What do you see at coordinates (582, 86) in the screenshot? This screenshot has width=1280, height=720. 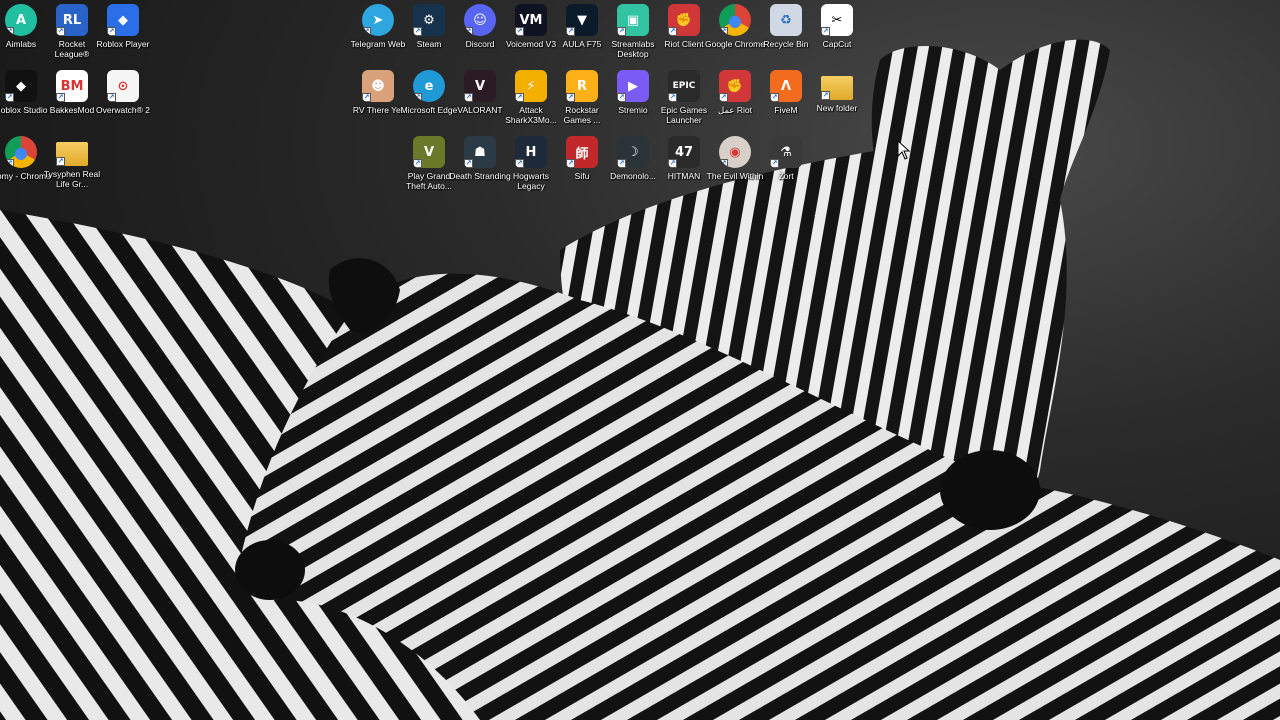 I see `rockstar-icon: R ↗` at bounding box center [582, 86].